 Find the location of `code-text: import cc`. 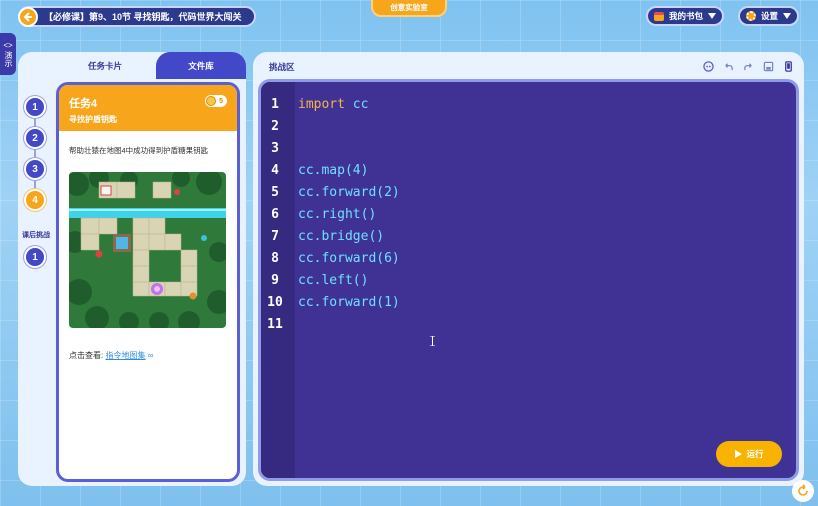

code-text: import cc is located at coordinates (333, 104).